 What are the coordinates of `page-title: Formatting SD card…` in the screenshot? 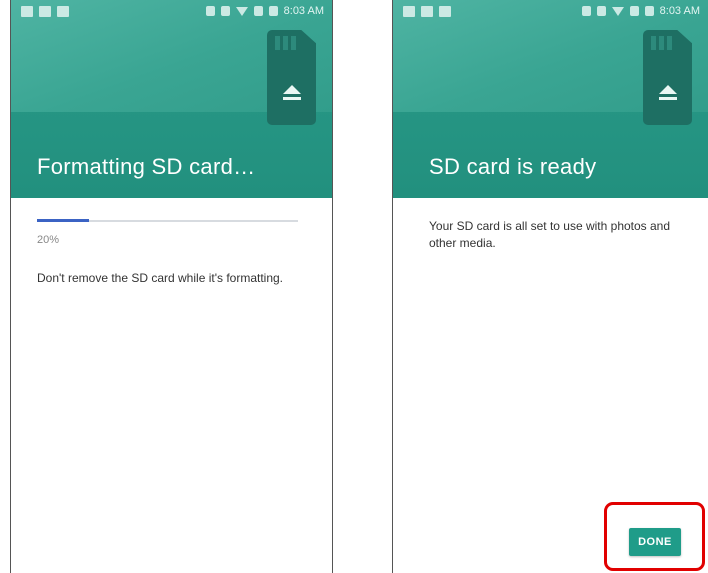 It's located at (146, 166).